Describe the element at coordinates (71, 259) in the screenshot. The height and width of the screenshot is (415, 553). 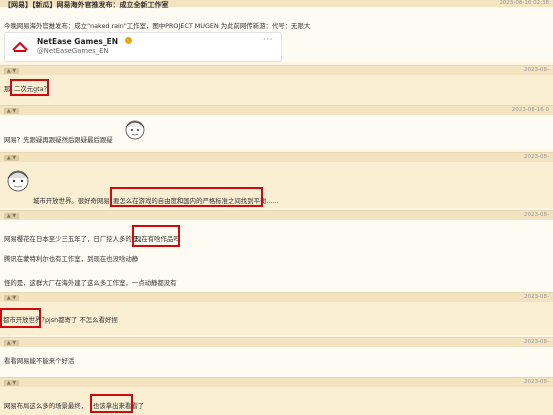
I see `reply-4-line2: 腾讯在蒙特利尔也有工作室，到现在也没啥动静` at that location.